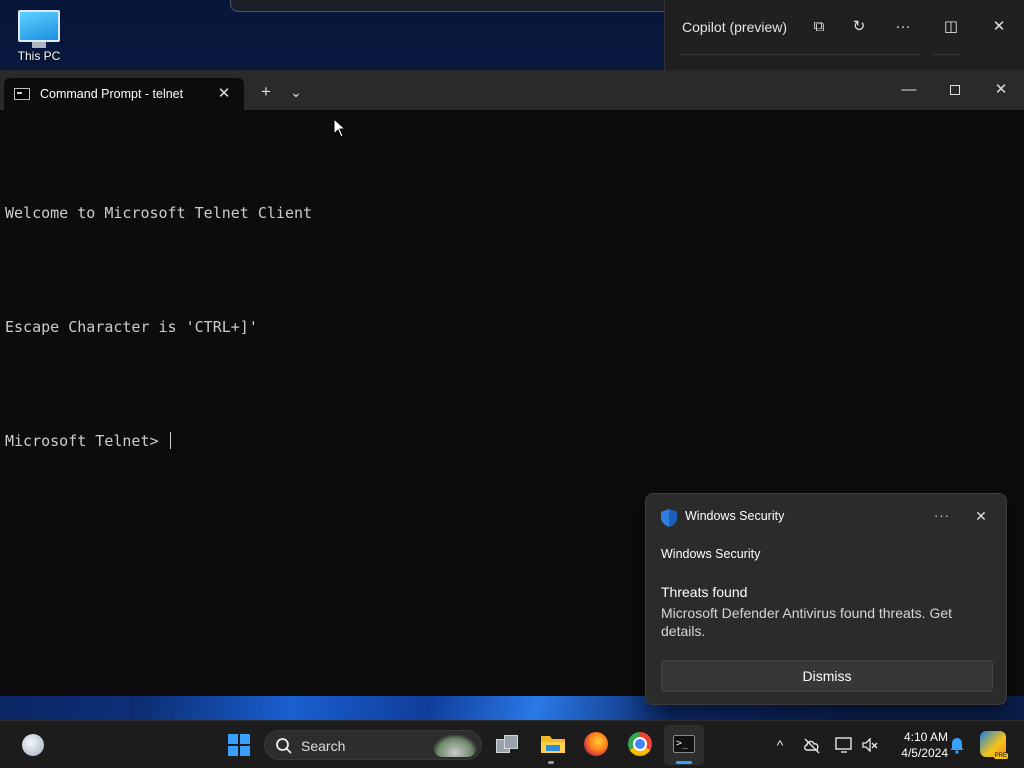 This screenshot has height=768, width=1024. I want to click on chevron-down-icon: ⌄, so click(296, 92).